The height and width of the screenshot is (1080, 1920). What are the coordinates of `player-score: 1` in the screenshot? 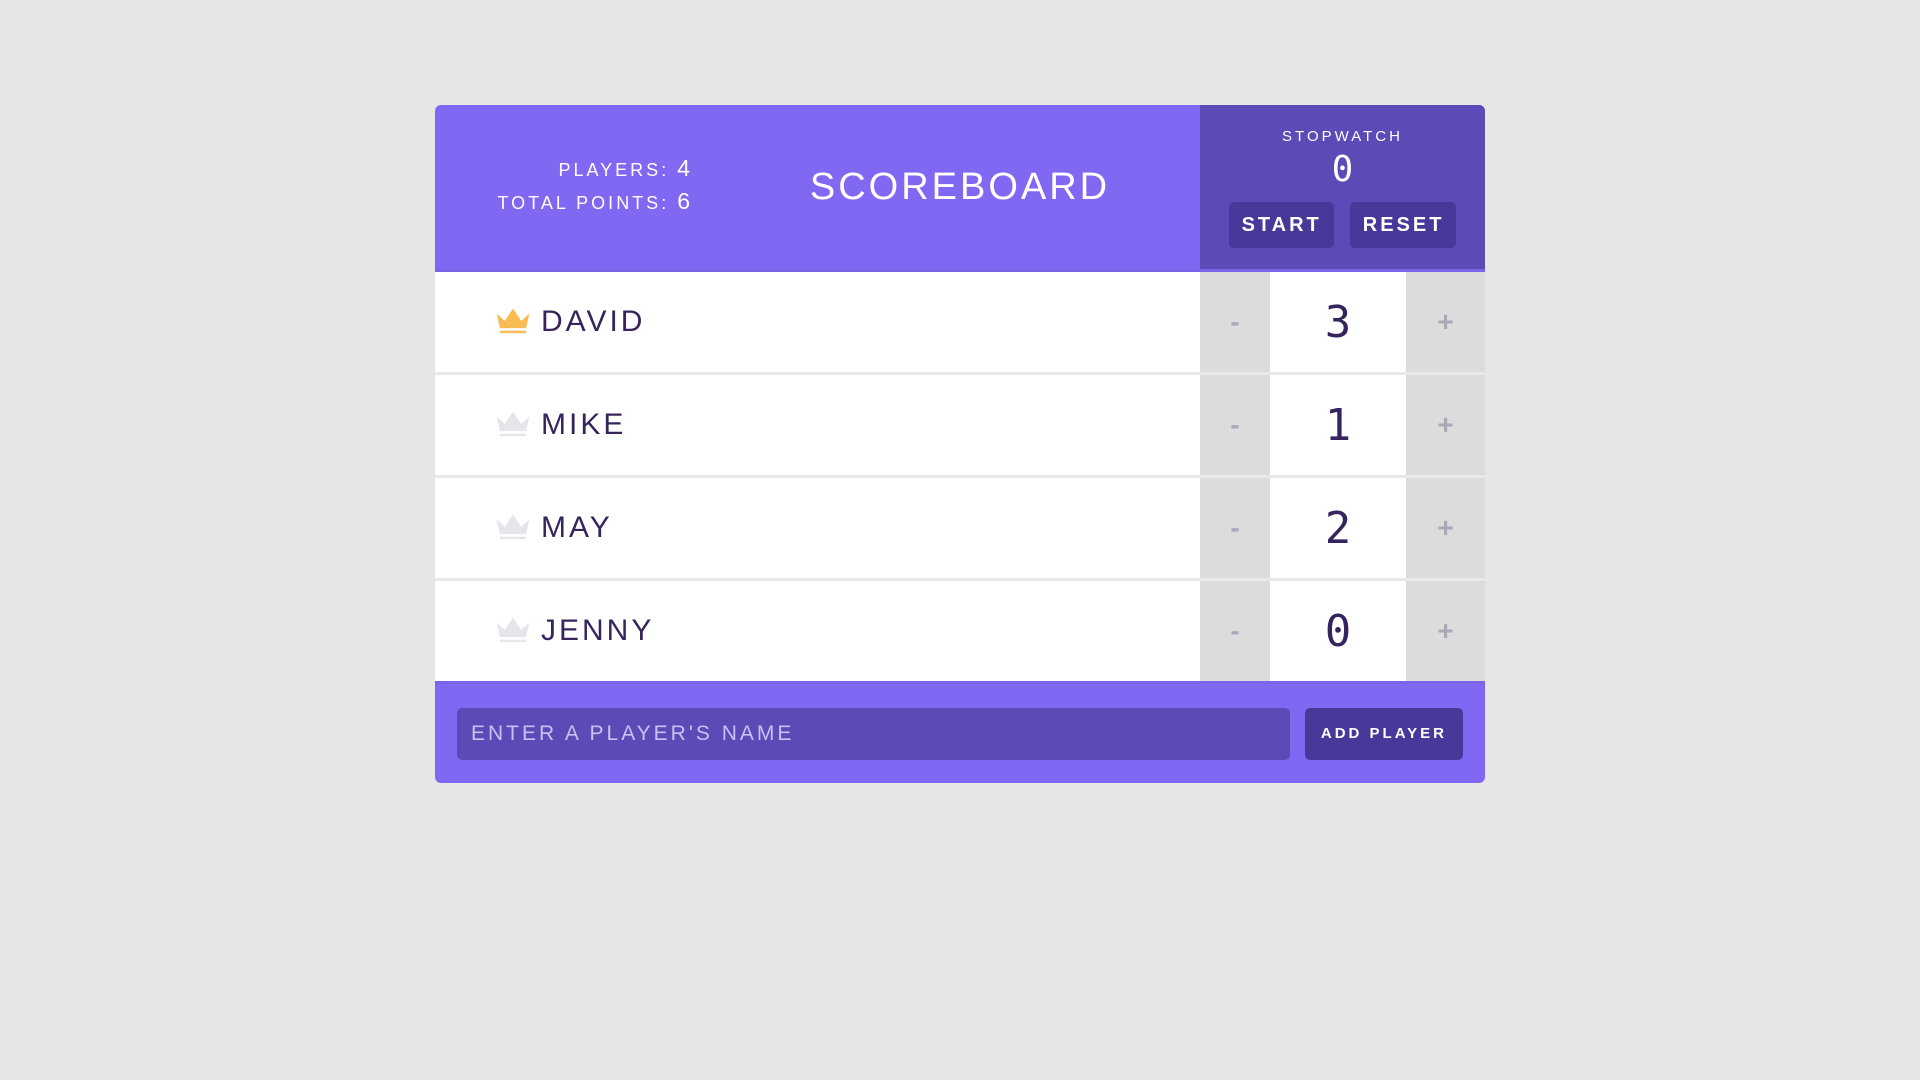 It's located at (1338, 425).